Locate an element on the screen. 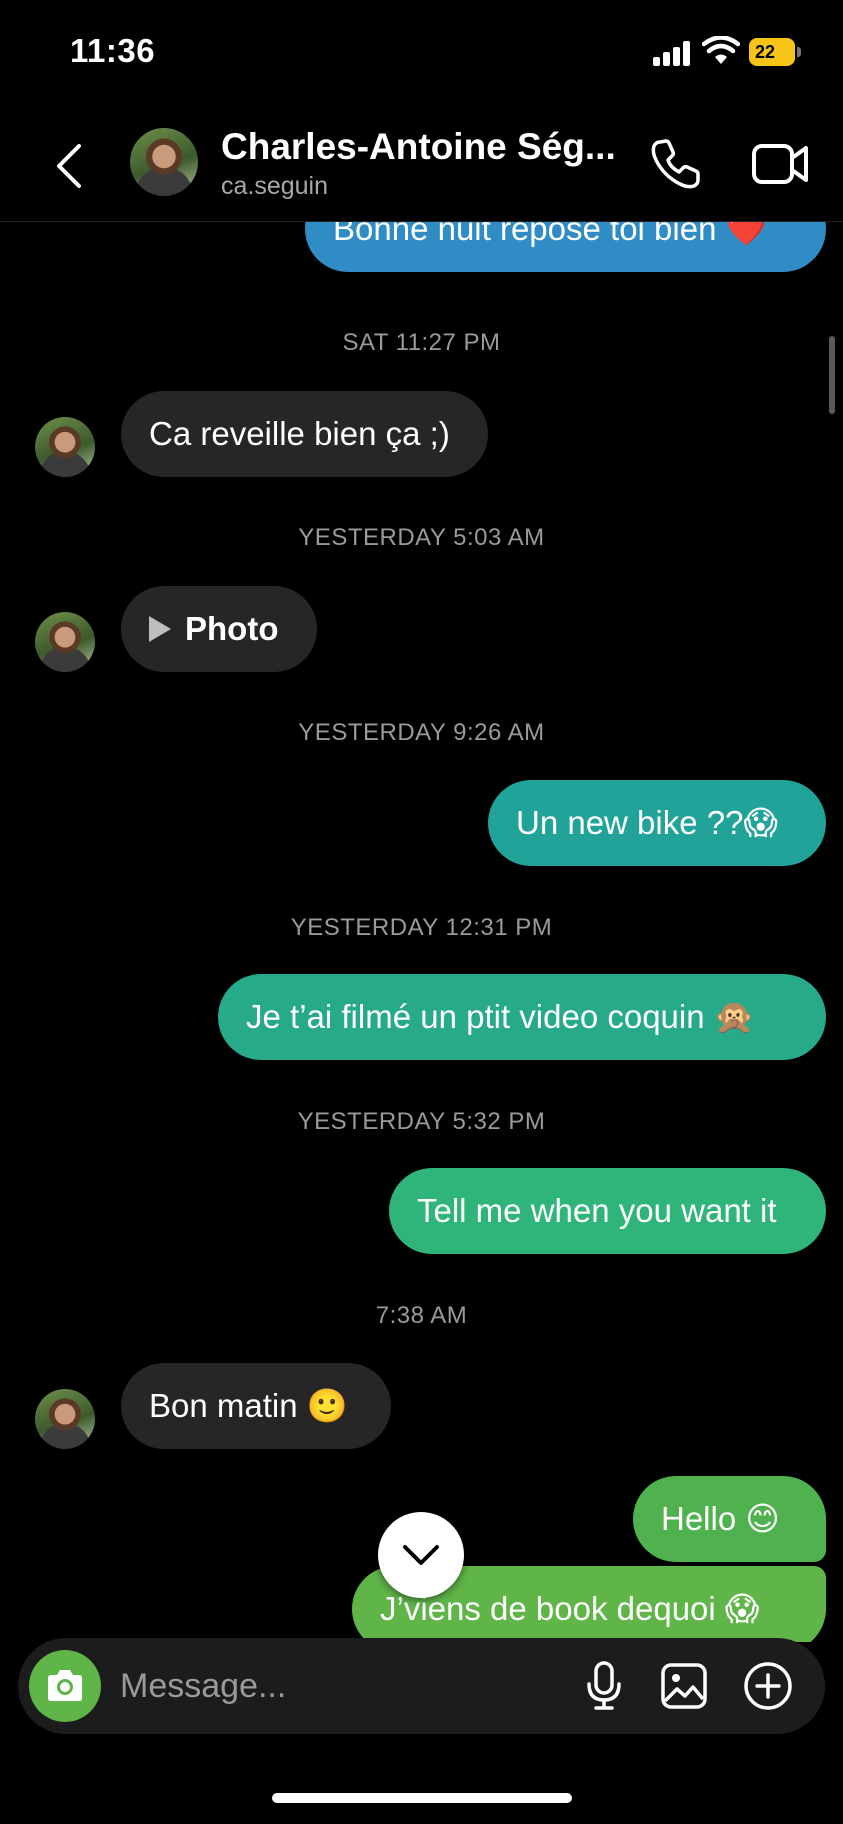 The image size is (843, 1824). battery-icon: 22 is located at coordinates (775, 52).